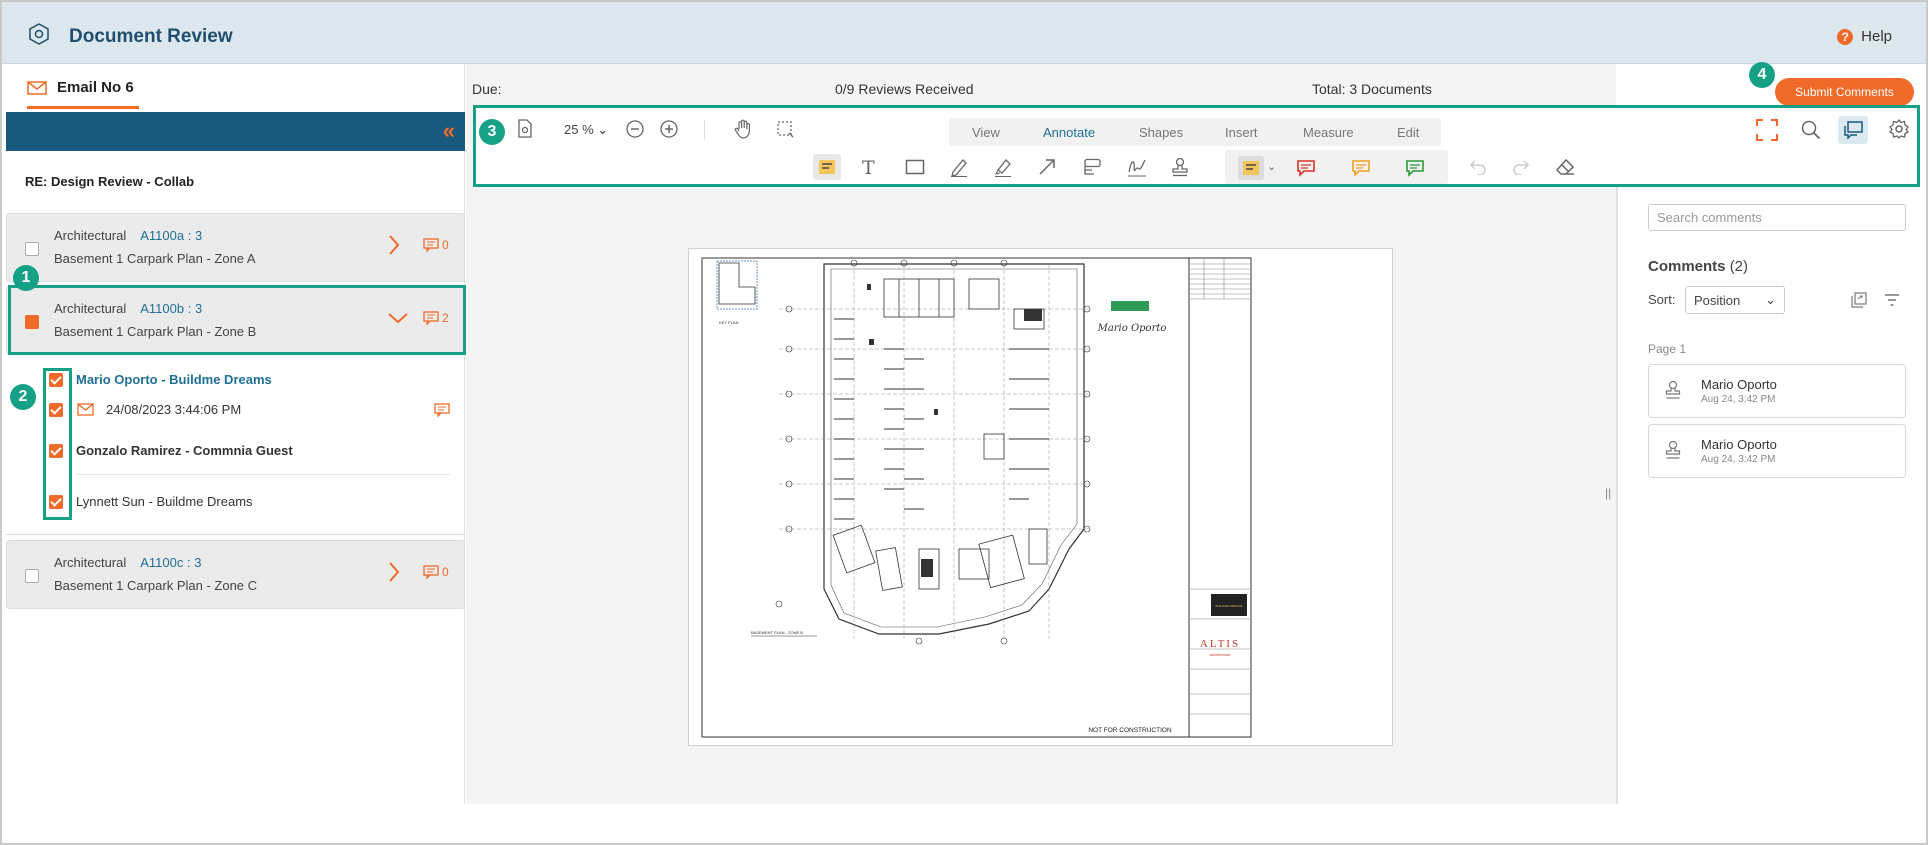 The width and height of the screenshot is (1928, 845). What do you see at coordinates (1845, 36) in the screenshot?
I see `help-icon: ?` at bounding box center [1845, 36].